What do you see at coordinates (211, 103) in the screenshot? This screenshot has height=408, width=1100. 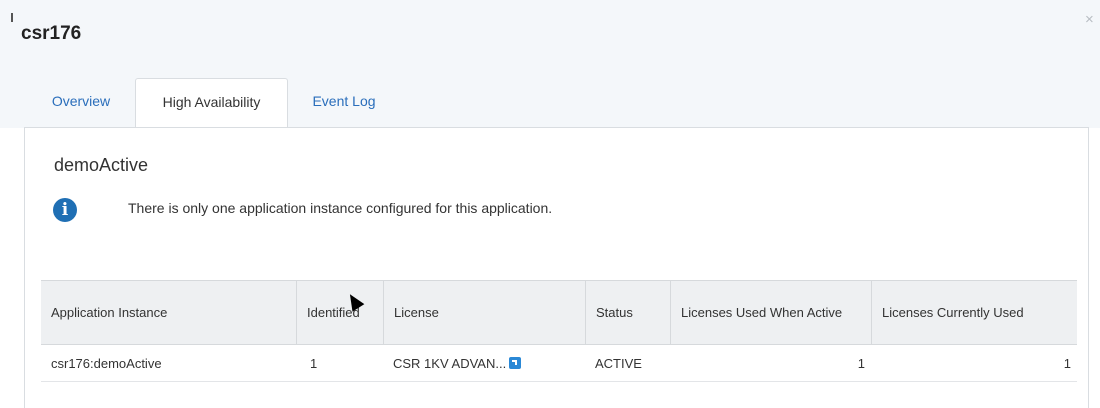 I see `tab-high-availability: High Availability` at bounding box center [211, 103].